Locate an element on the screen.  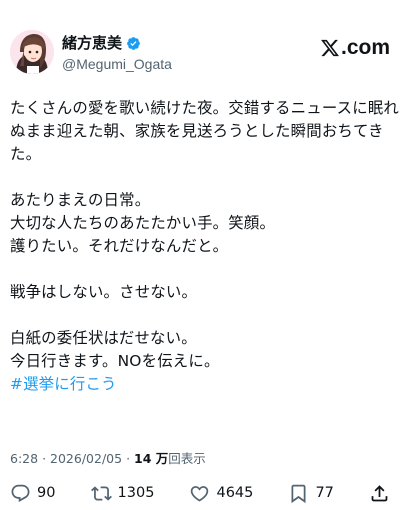
x-logo-text: .com is located at coordinates (365, 47).